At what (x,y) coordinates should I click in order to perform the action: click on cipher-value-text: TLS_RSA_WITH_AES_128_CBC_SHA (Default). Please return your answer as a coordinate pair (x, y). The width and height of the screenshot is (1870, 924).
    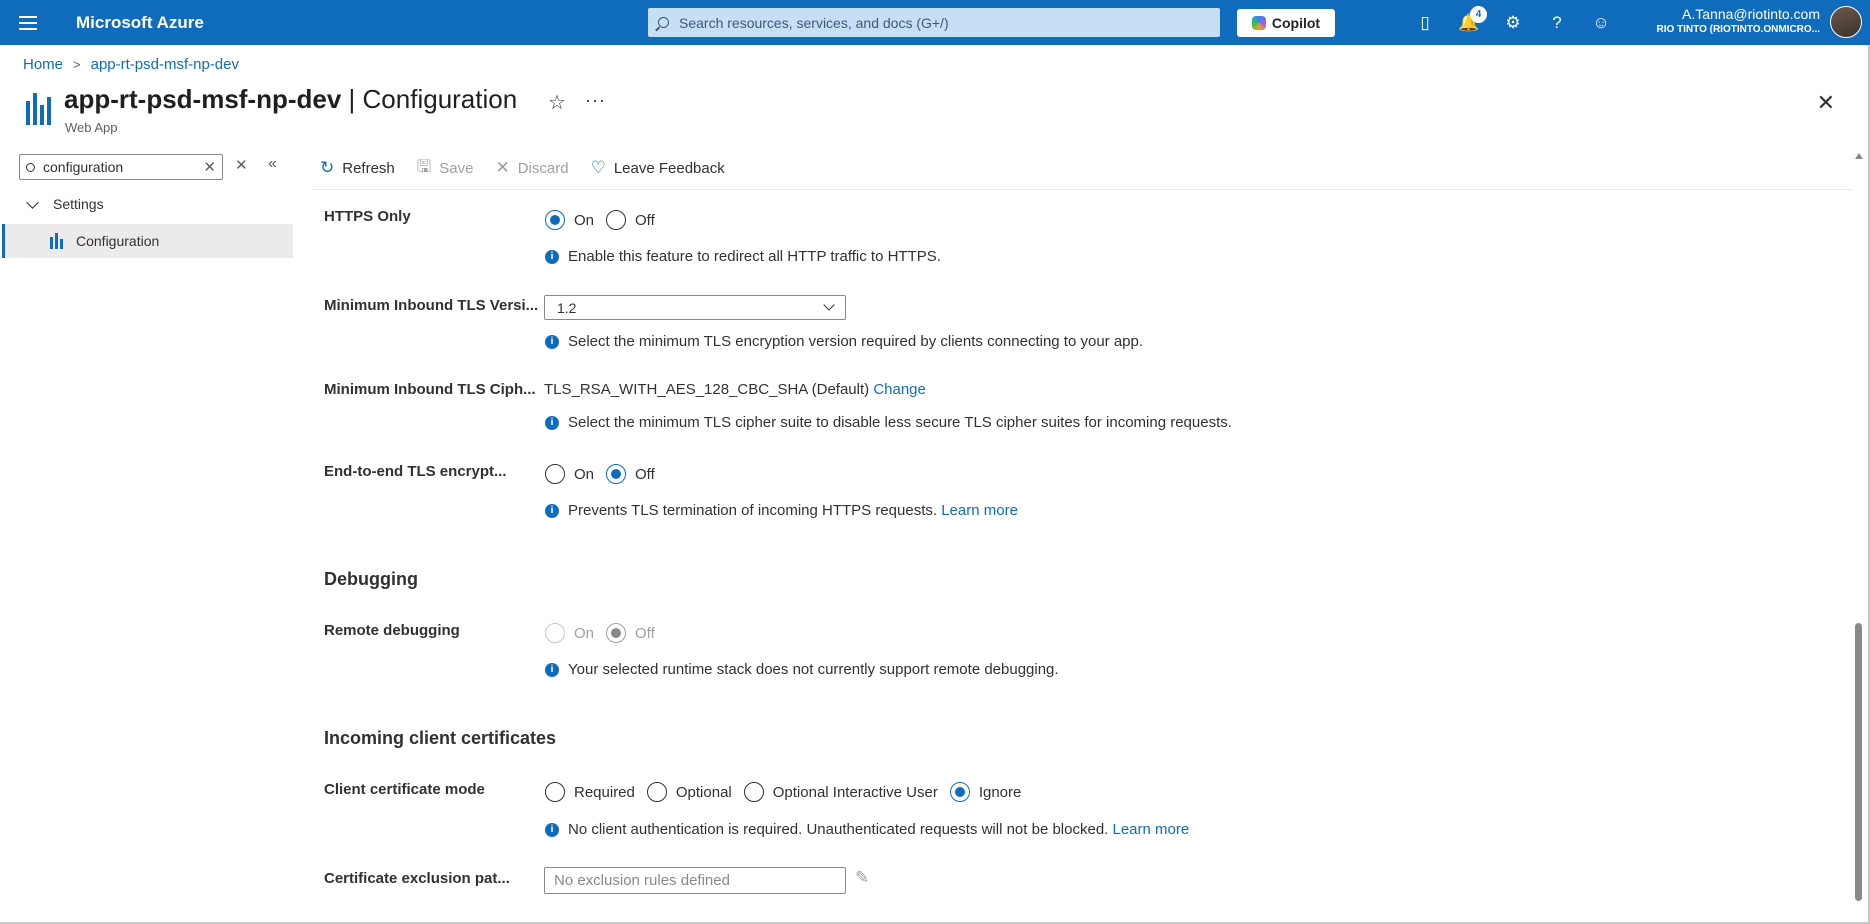
    Looking at the image, I should click on (707, 389).